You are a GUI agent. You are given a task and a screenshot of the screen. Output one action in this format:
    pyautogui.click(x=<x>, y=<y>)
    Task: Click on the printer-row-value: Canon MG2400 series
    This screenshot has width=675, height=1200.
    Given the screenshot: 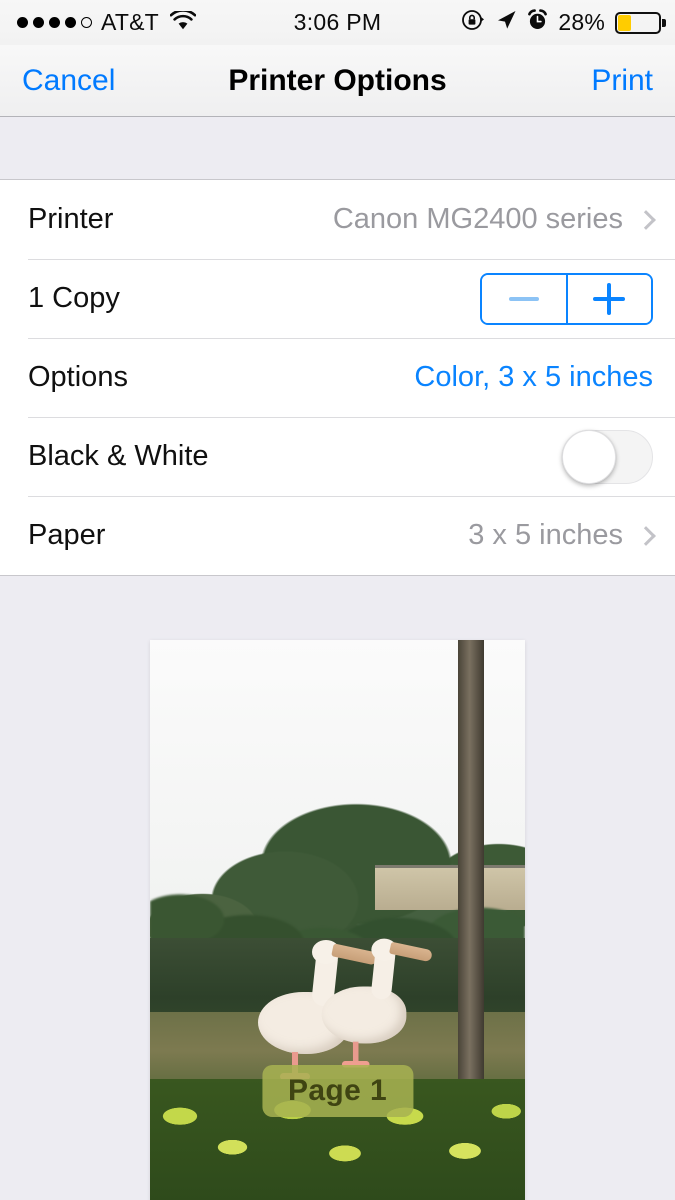 What is the action you would take?
    pyautogui.click(x=477, y=219)
    